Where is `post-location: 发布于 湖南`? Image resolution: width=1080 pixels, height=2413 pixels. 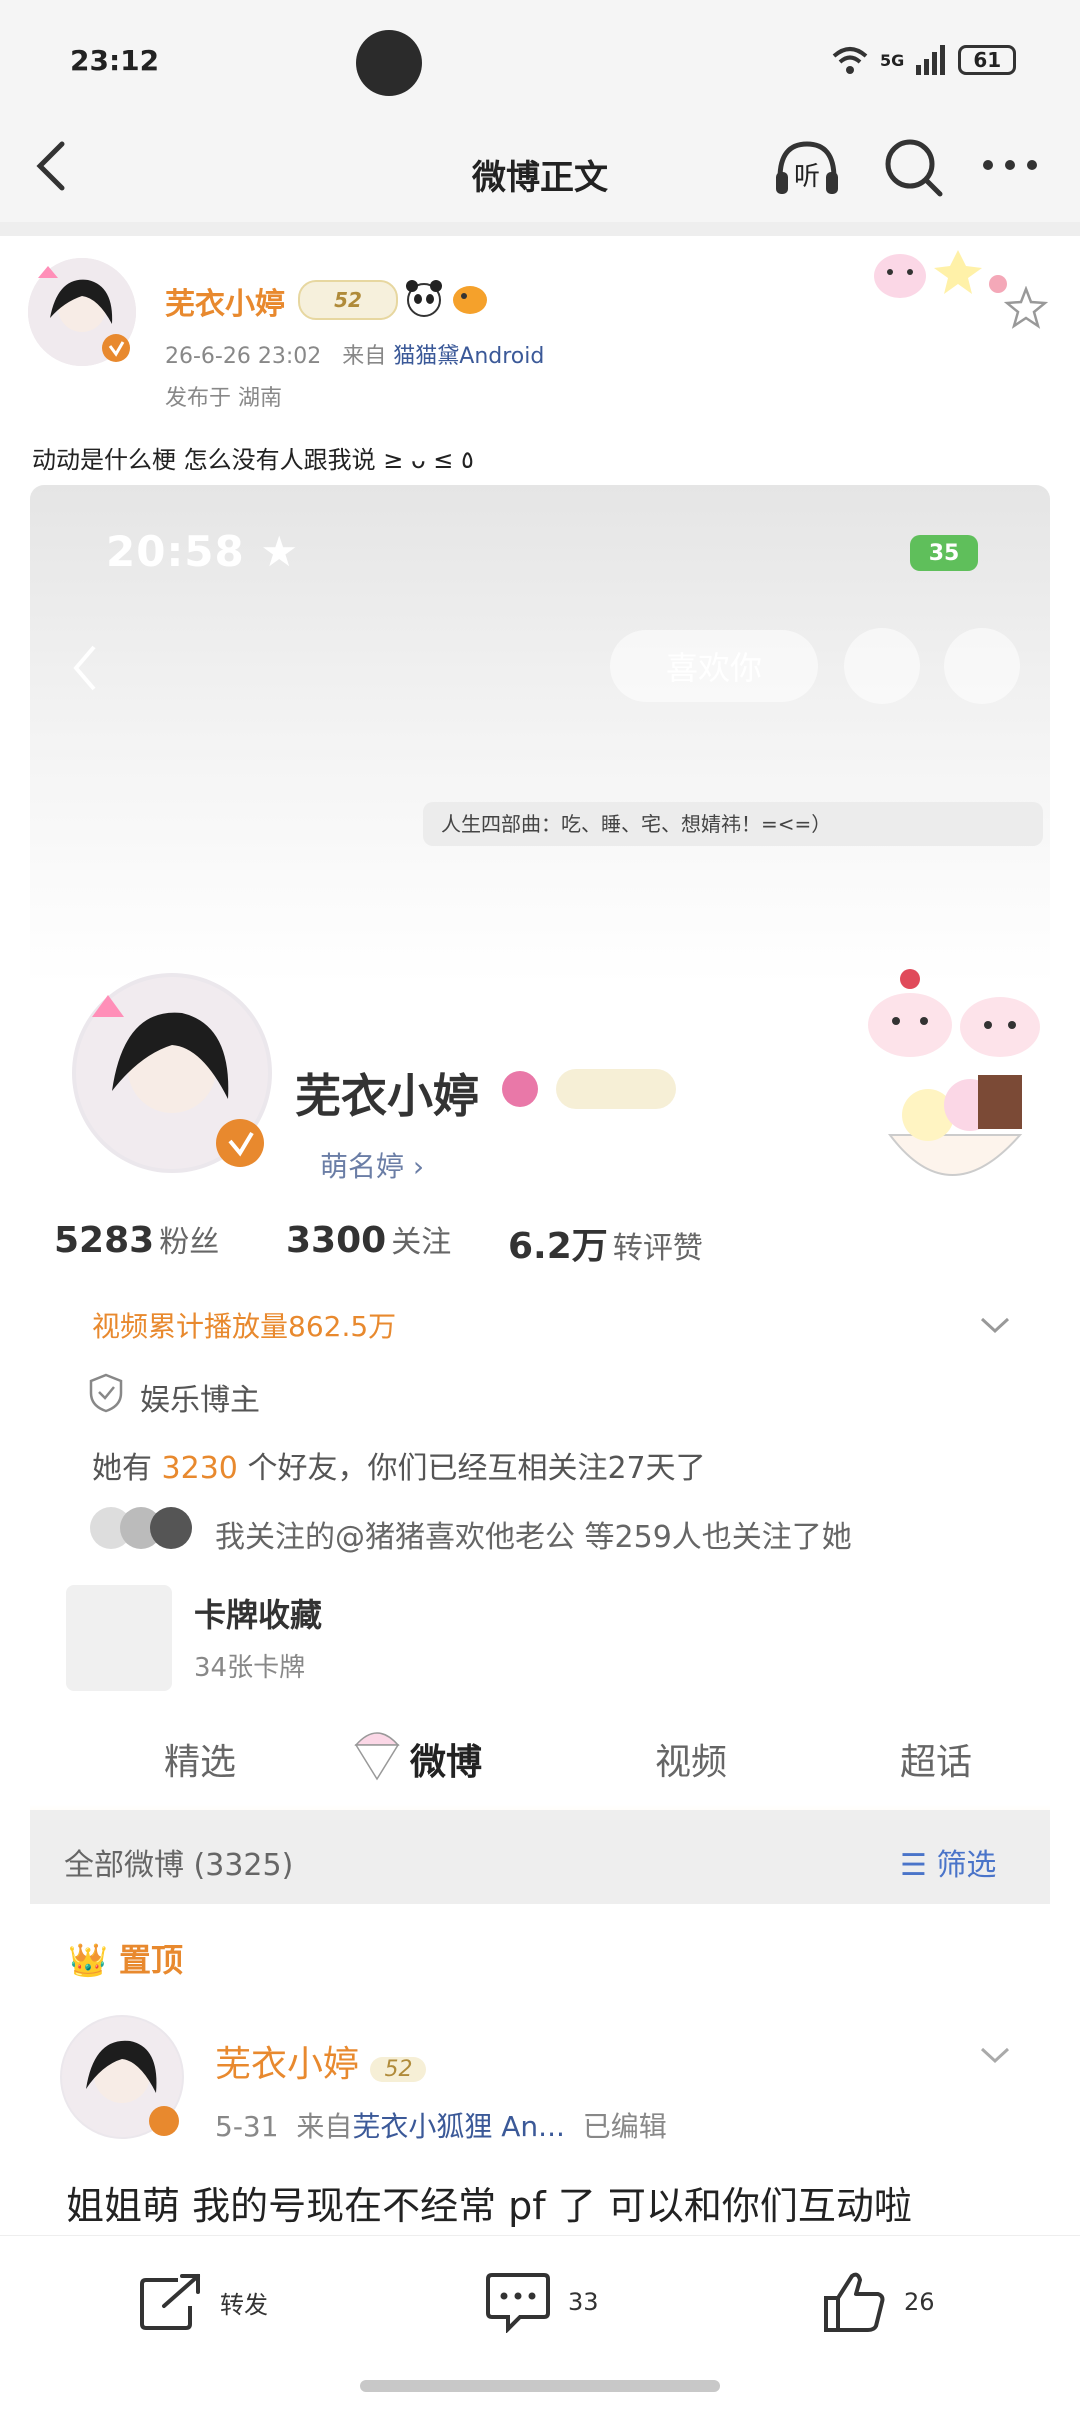
post-location: 发布于 湖南 is located at coordinates (223, 398).